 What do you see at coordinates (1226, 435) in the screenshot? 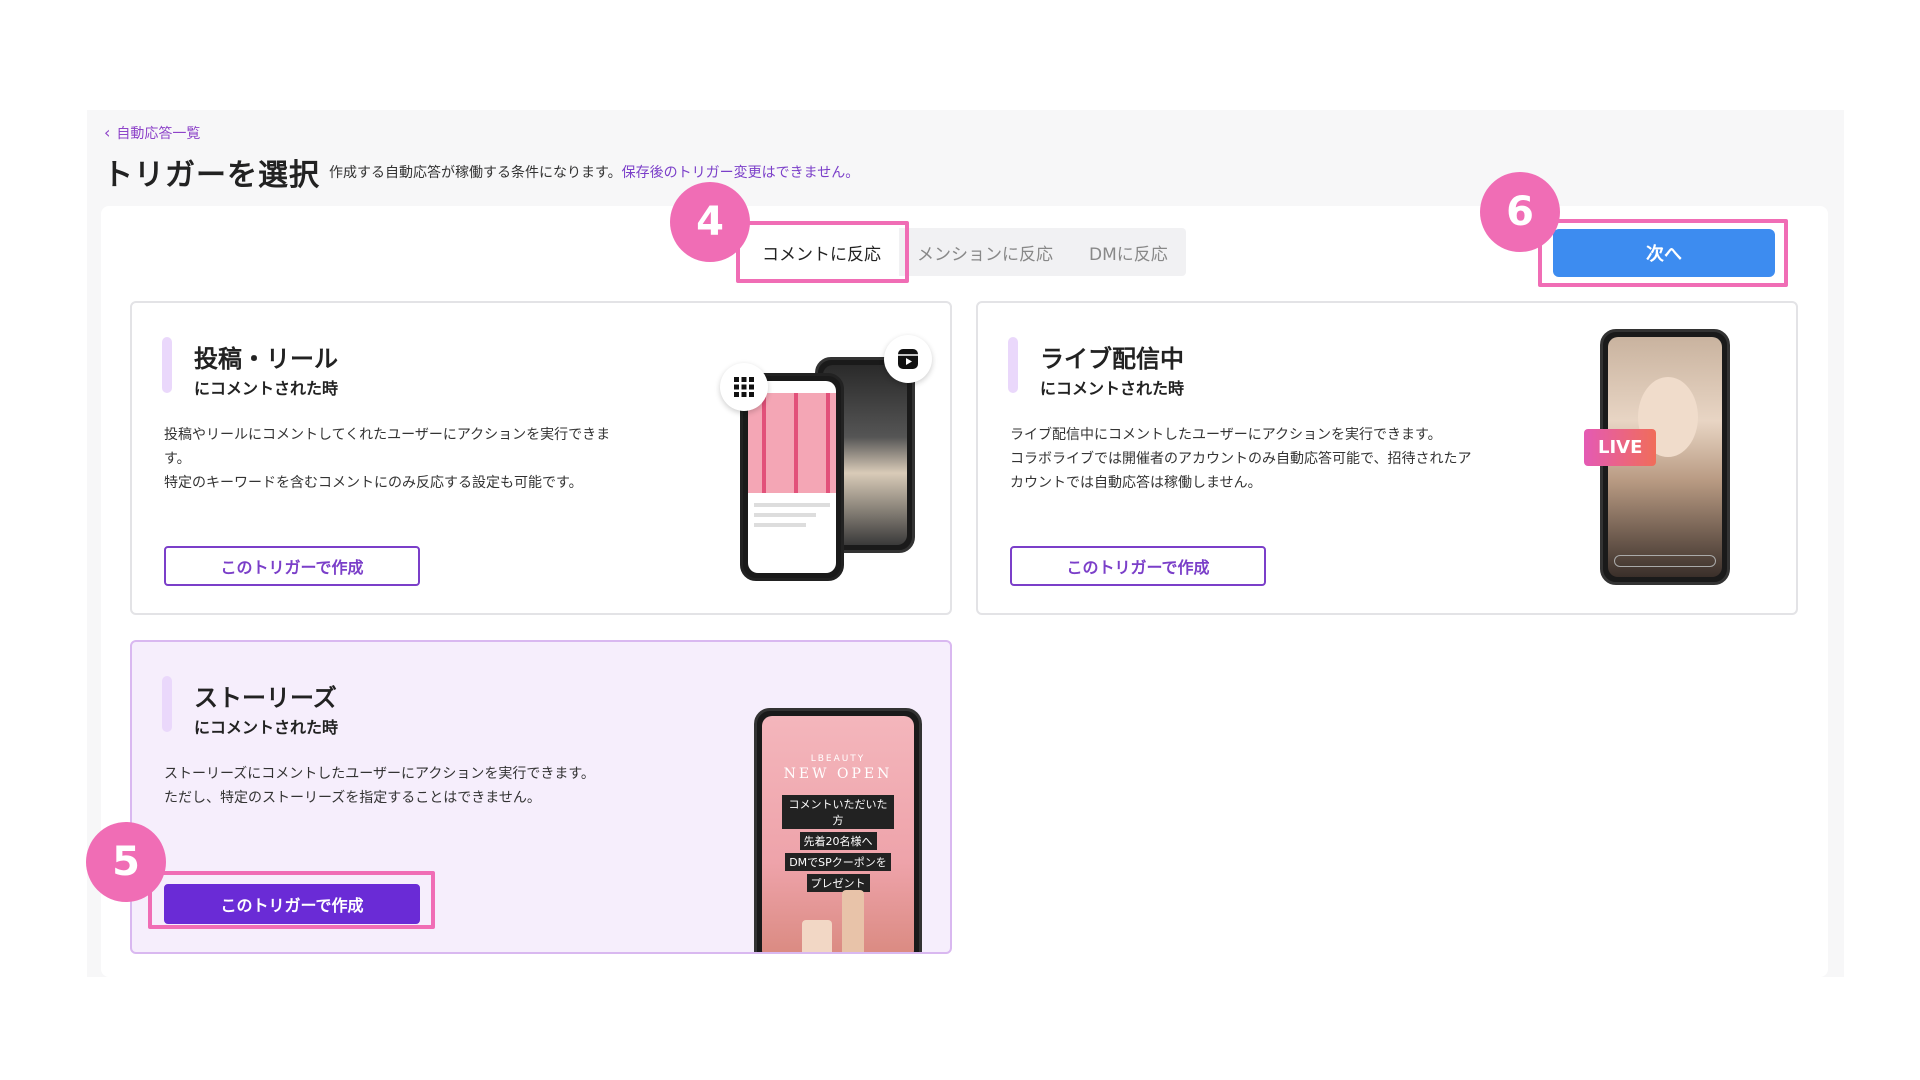
I see `card-description-line: ライブ配信中にコメントしたユーザーにアクションを実行できます。` at bounding box center [1226, 435].